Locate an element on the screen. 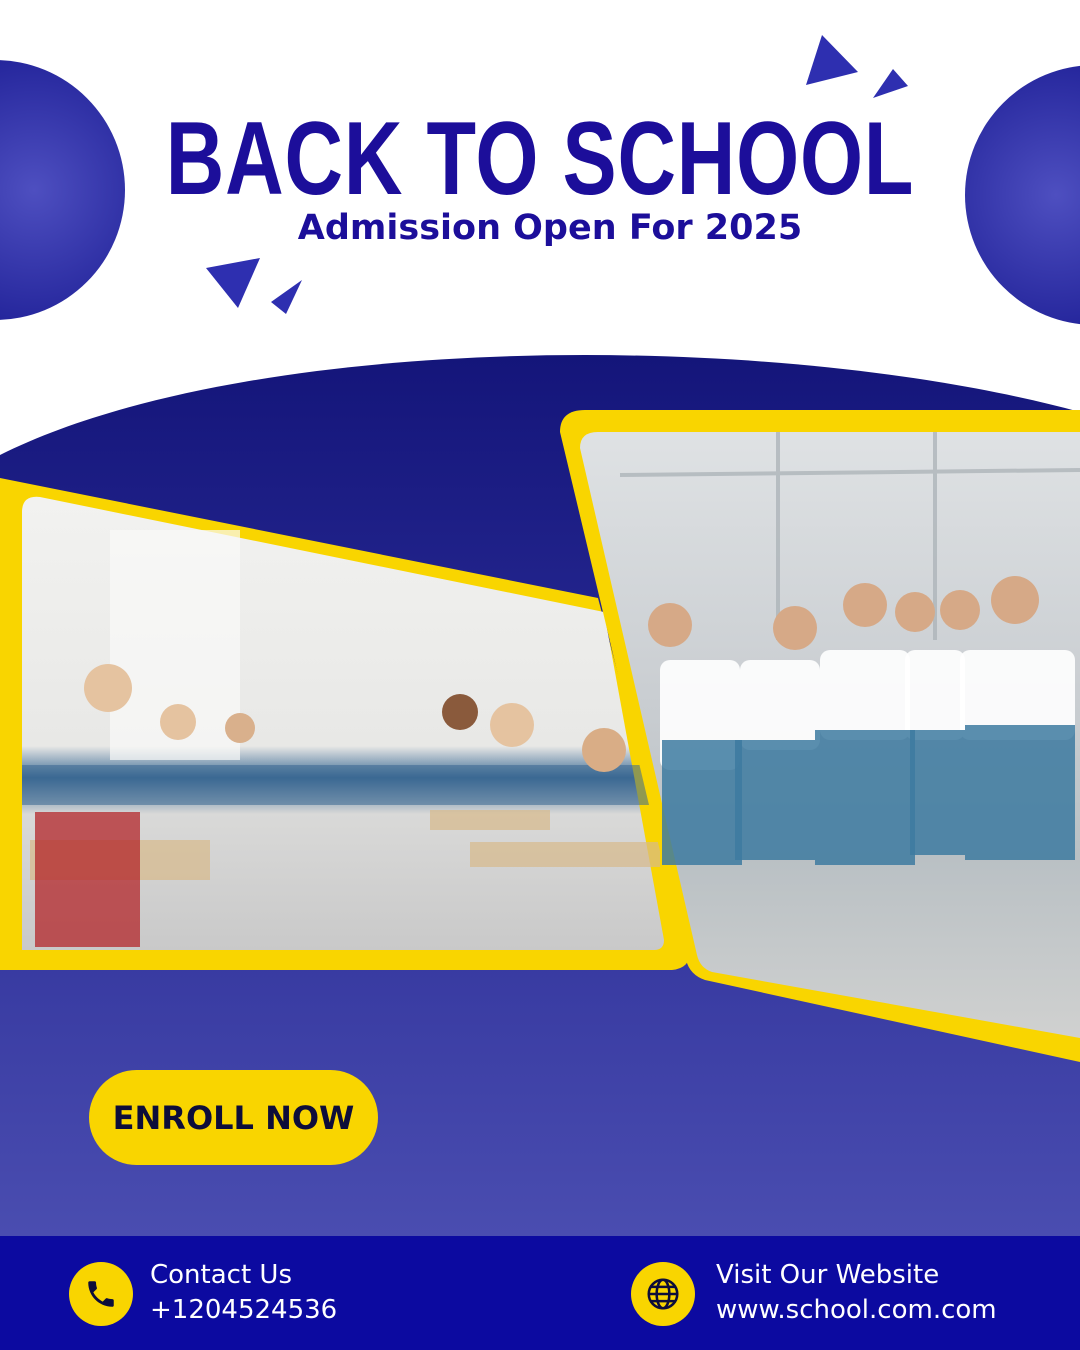 The height and width of the screenshot is (1350, 1080). website-label: Visit Our Website is located at coordinates (828, 1275).